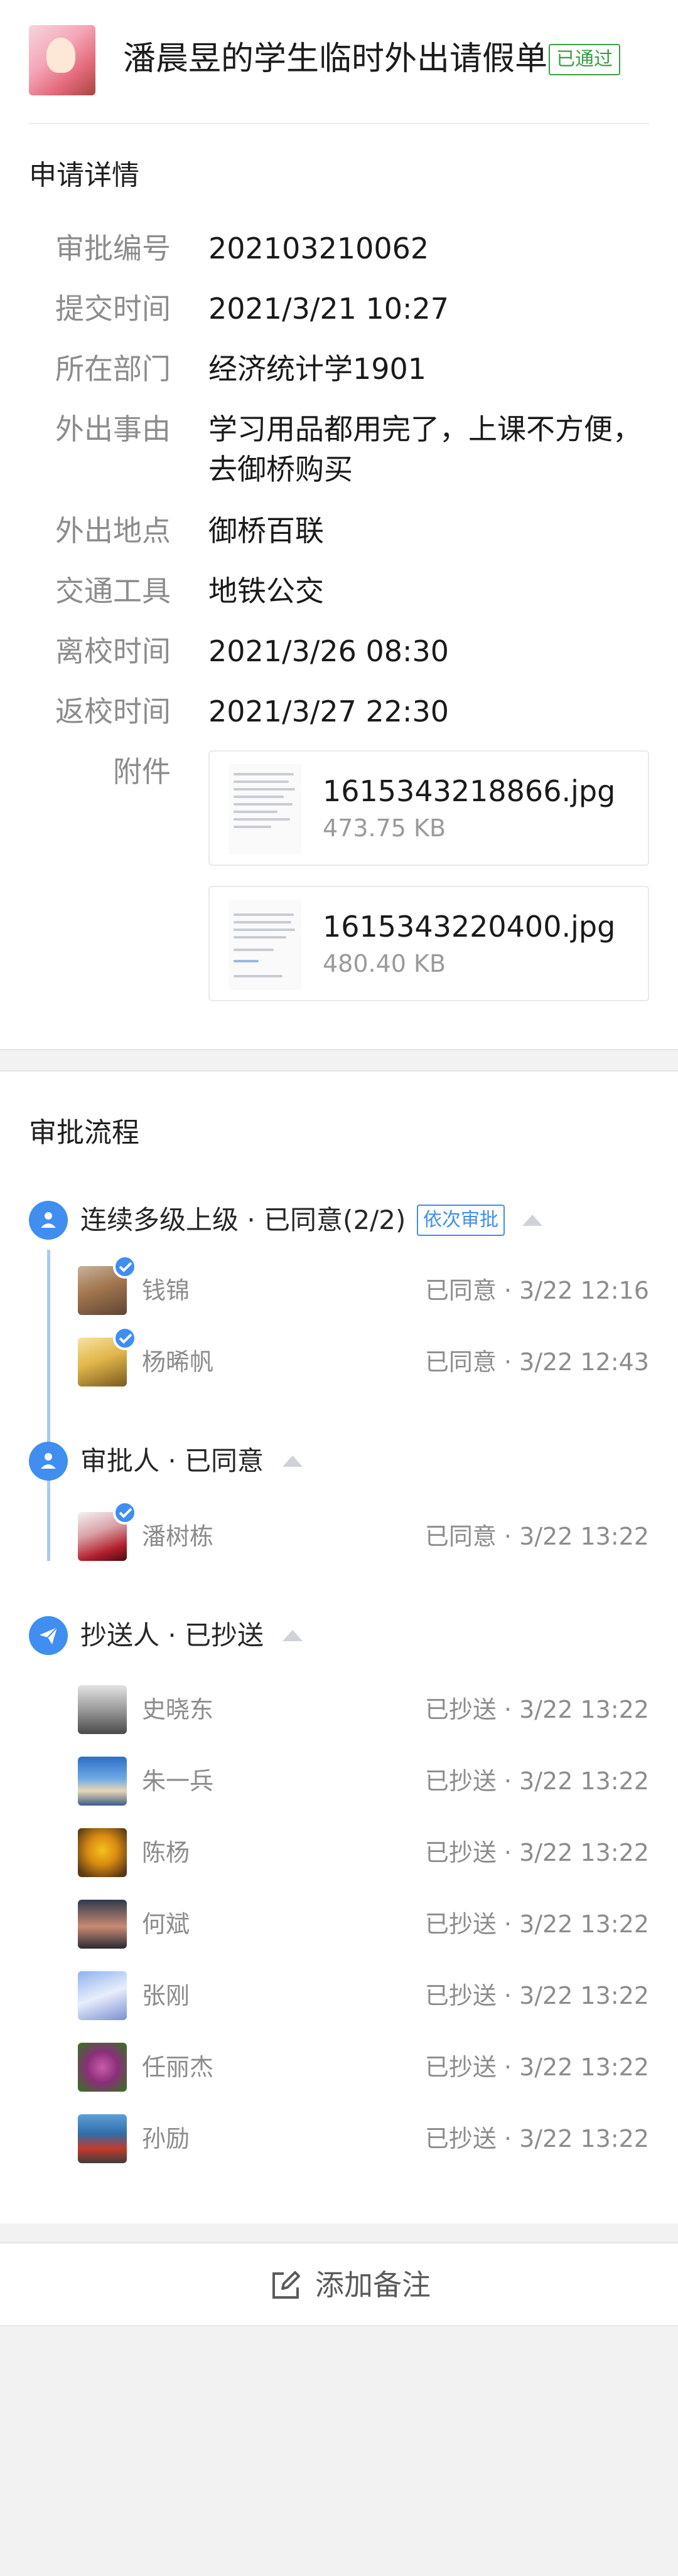  What do you see at coordinates (113, 429) in the screenshot?
I see `detail-label: 外出事由` at bounding box center [113, 429].